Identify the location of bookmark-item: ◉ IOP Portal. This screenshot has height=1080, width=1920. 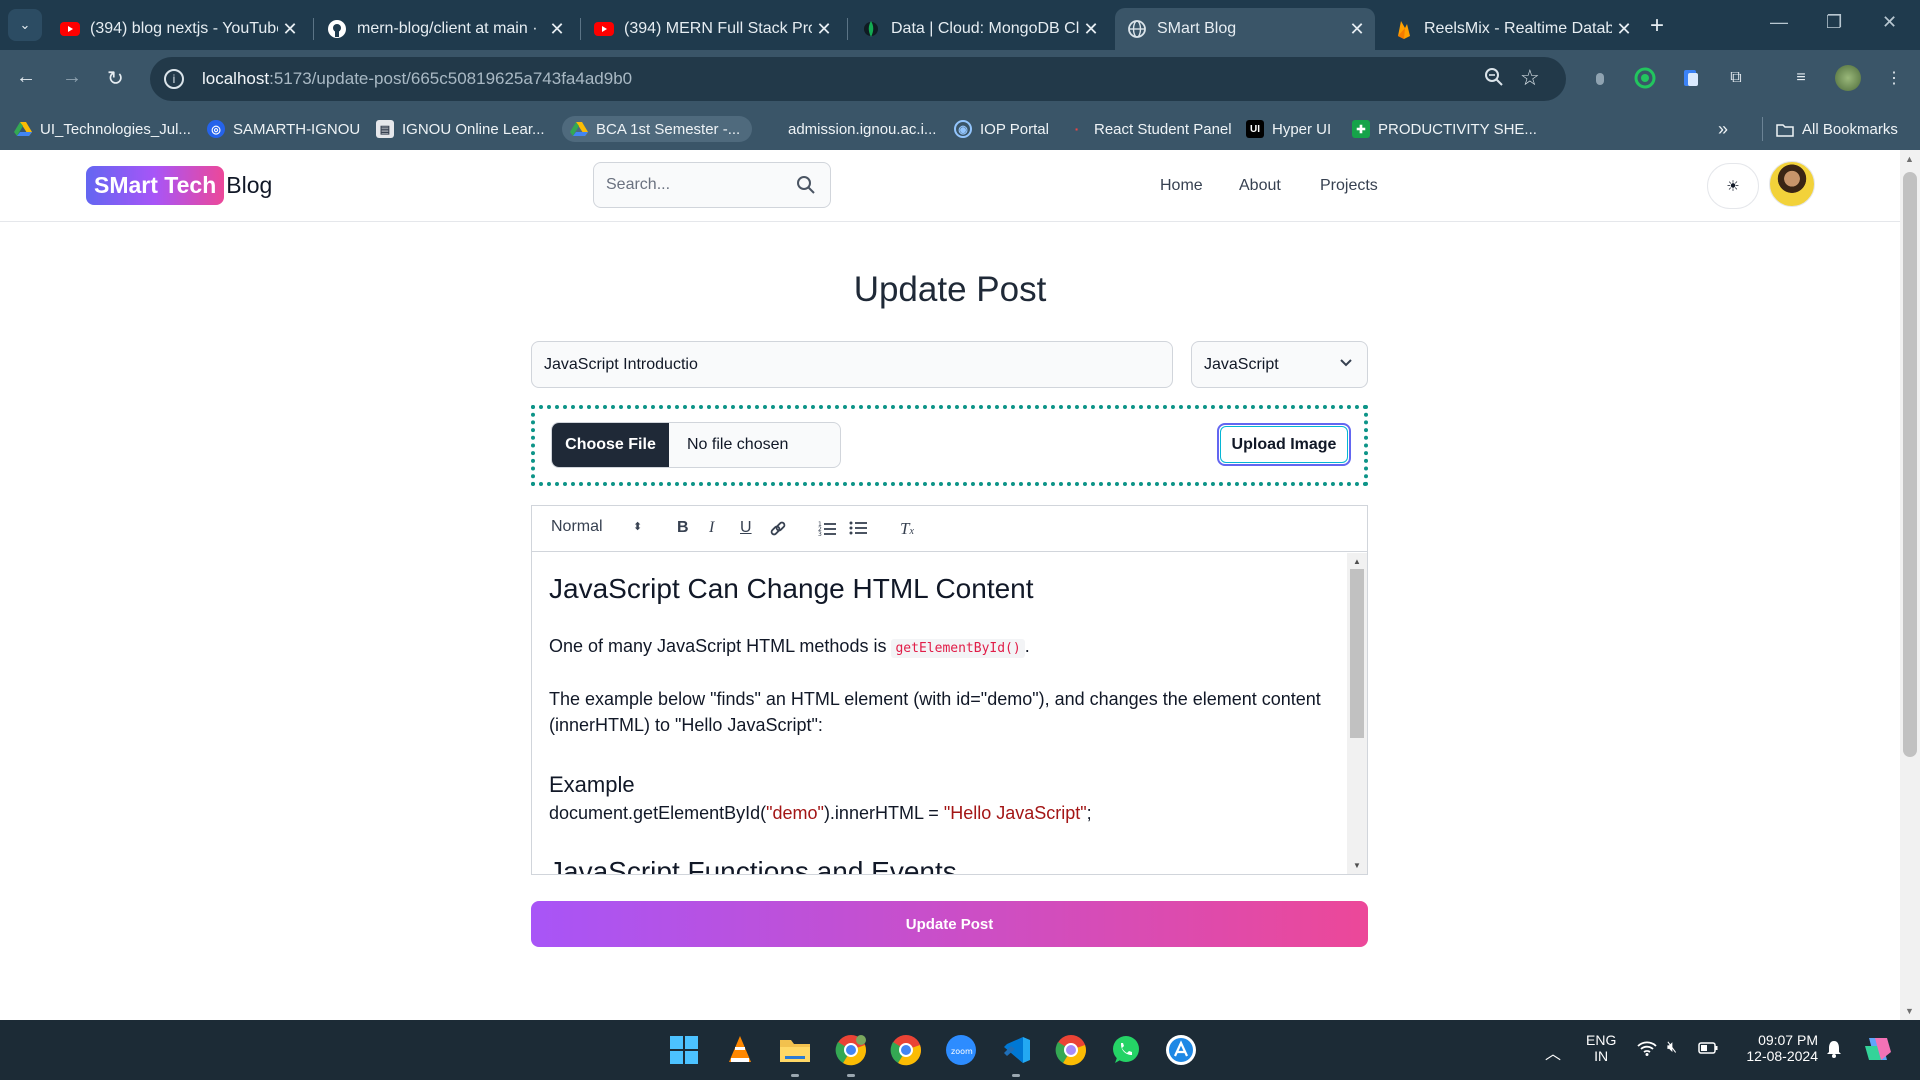
(1001, 129).